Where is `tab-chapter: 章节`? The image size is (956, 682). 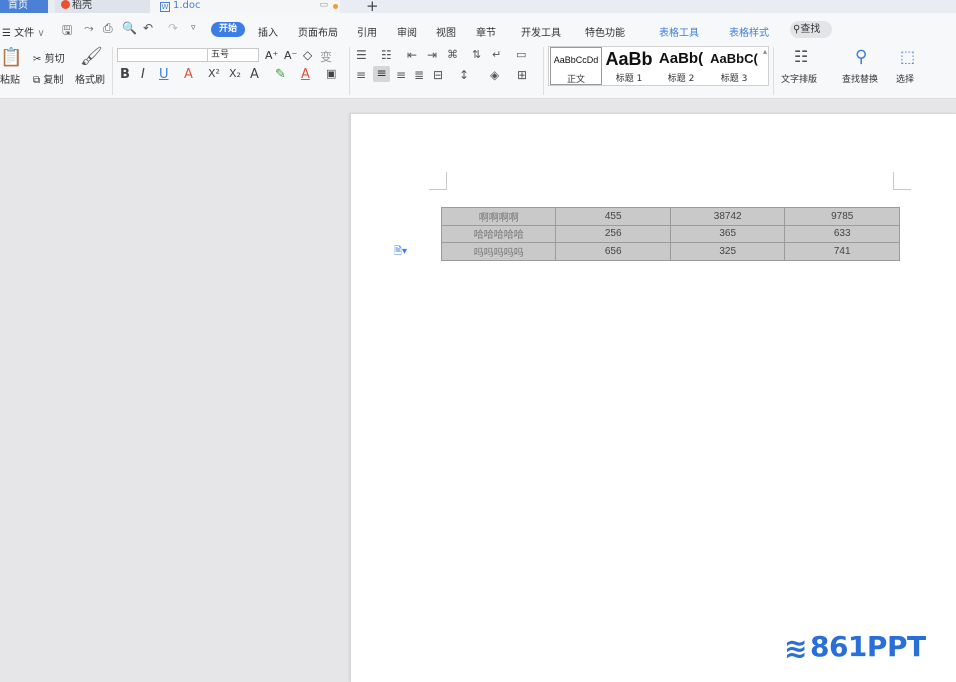 tab-chapter: 章节 is located at coordinates (486, 31).